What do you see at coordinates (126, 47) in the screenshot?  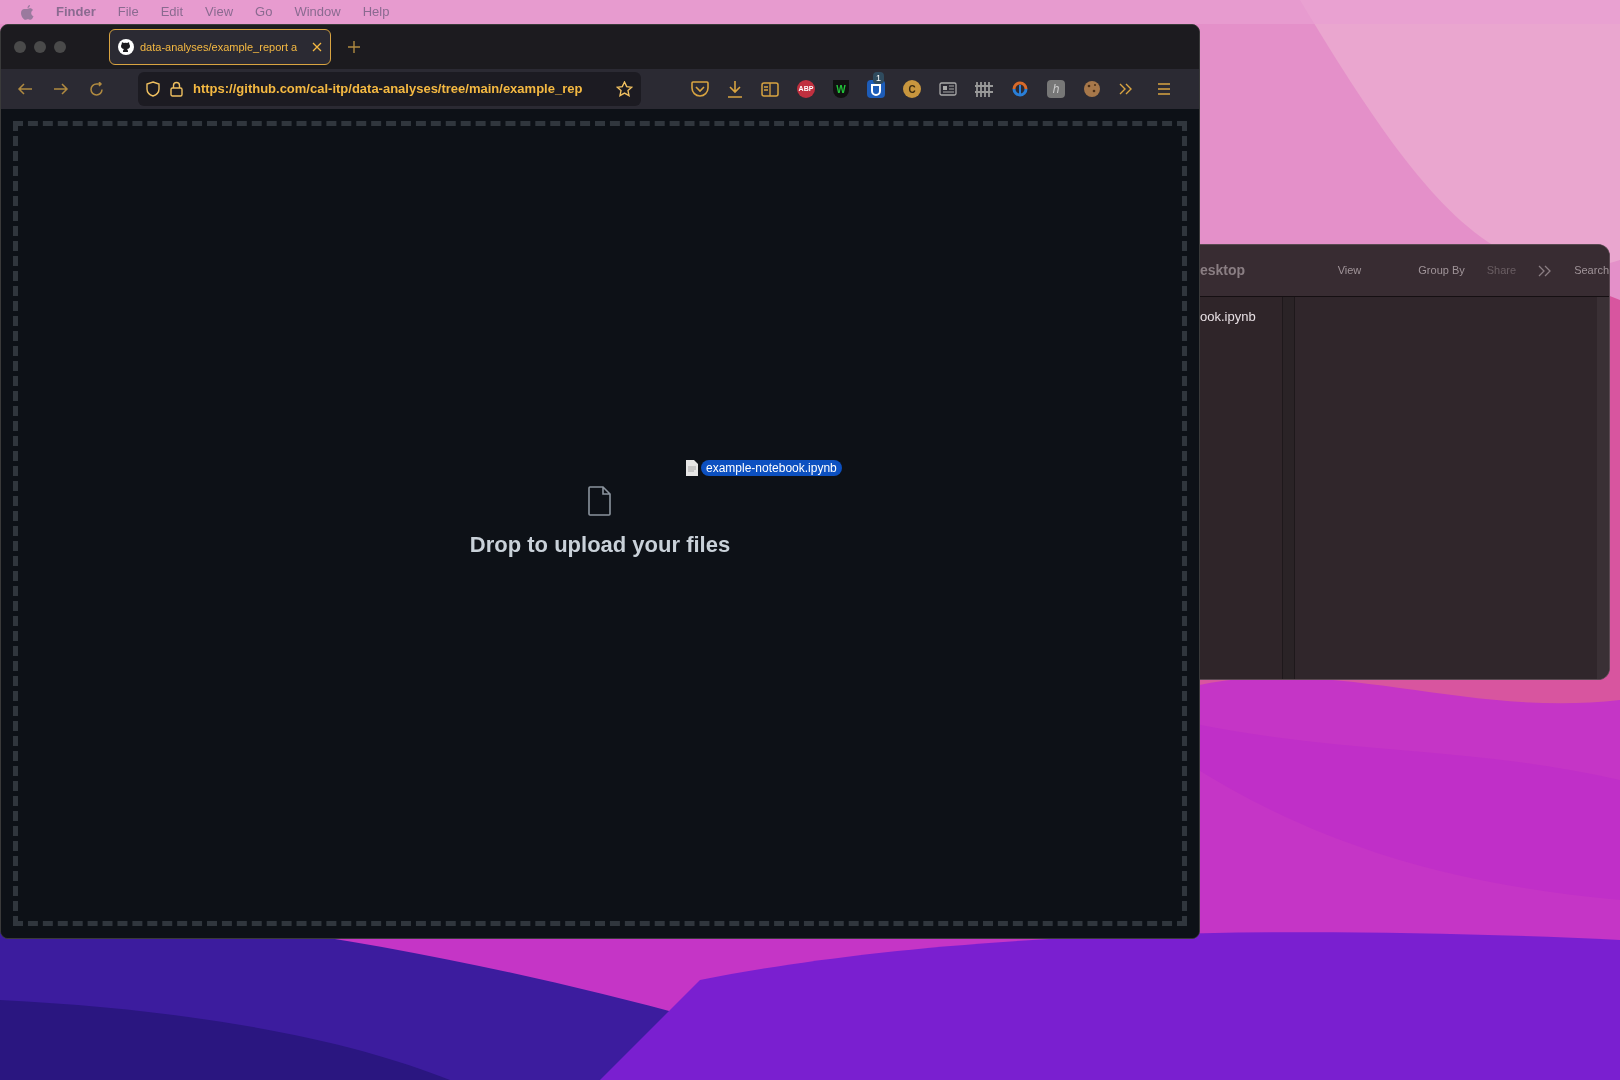 I see `github-icon` at bounding box center [126, 47].